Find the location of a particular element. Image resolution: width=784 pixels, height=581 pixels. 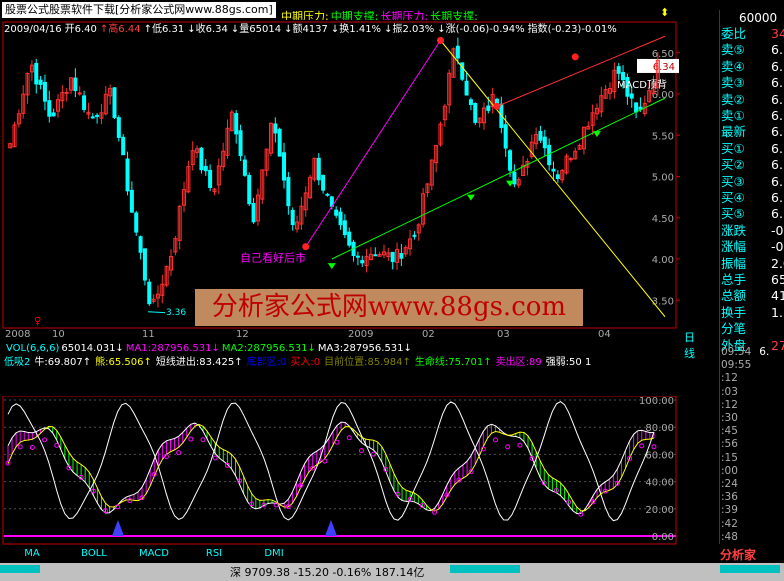

bull-line is located at coordinates (330, 468).